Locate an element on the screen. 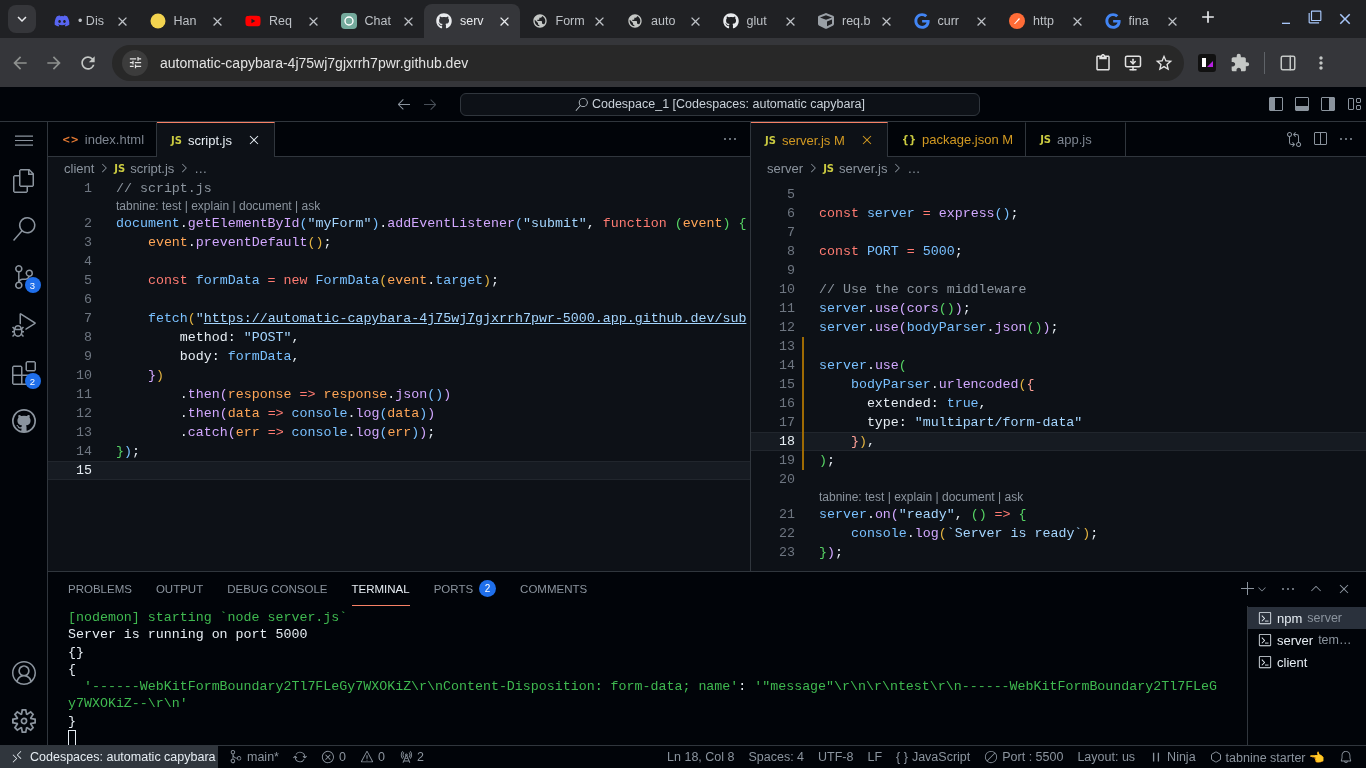 The image size is (1366, 768). browser-tab: Han is located at coordinates (185, 21).